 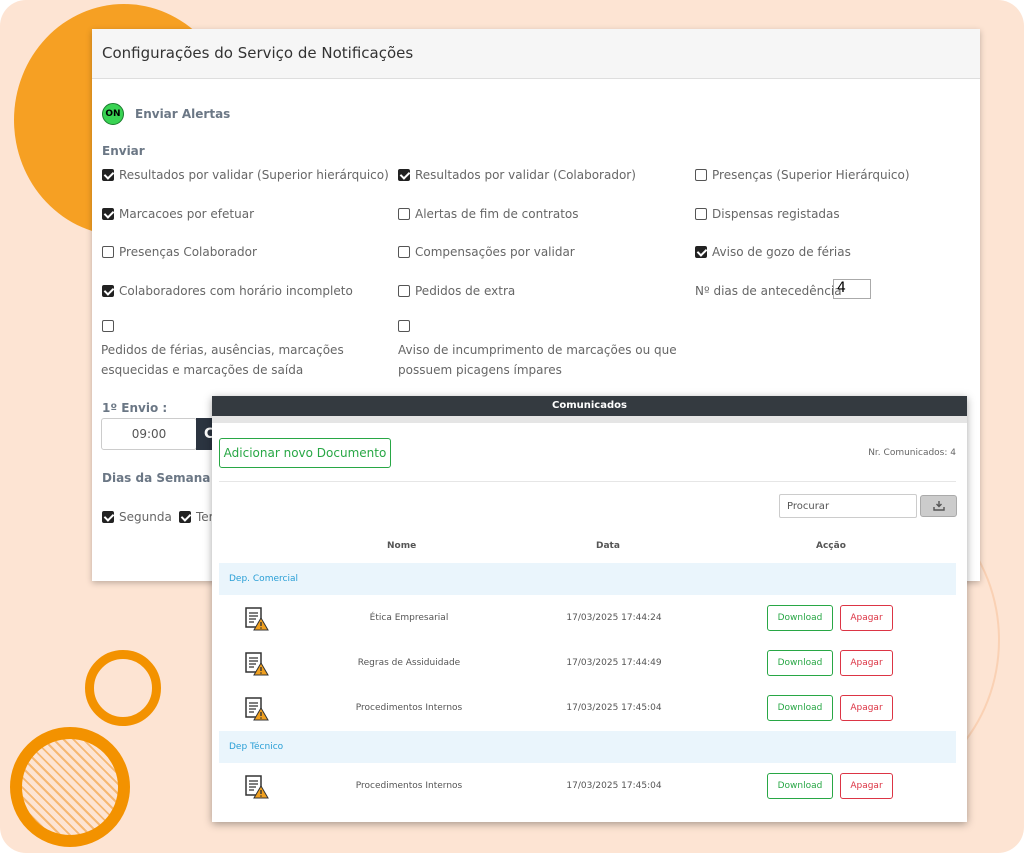 I want to click on option-compensacoes: Compensações por validar, so click(x=486, y=252).